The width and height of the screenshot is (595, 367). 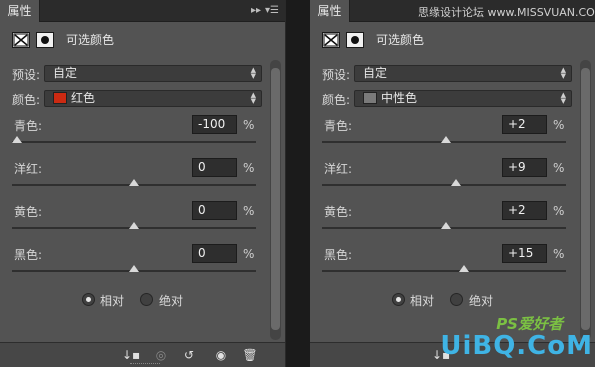 I want to click on magenta-input: +9, so click(x=524, y=167).